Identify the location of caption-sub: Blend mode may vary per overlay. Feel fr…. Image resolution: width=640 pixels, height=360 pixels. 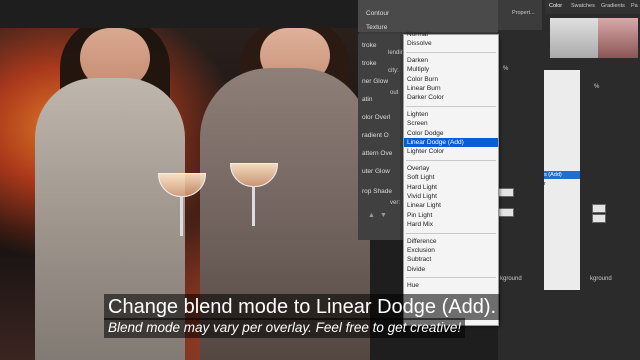
(285, 328).